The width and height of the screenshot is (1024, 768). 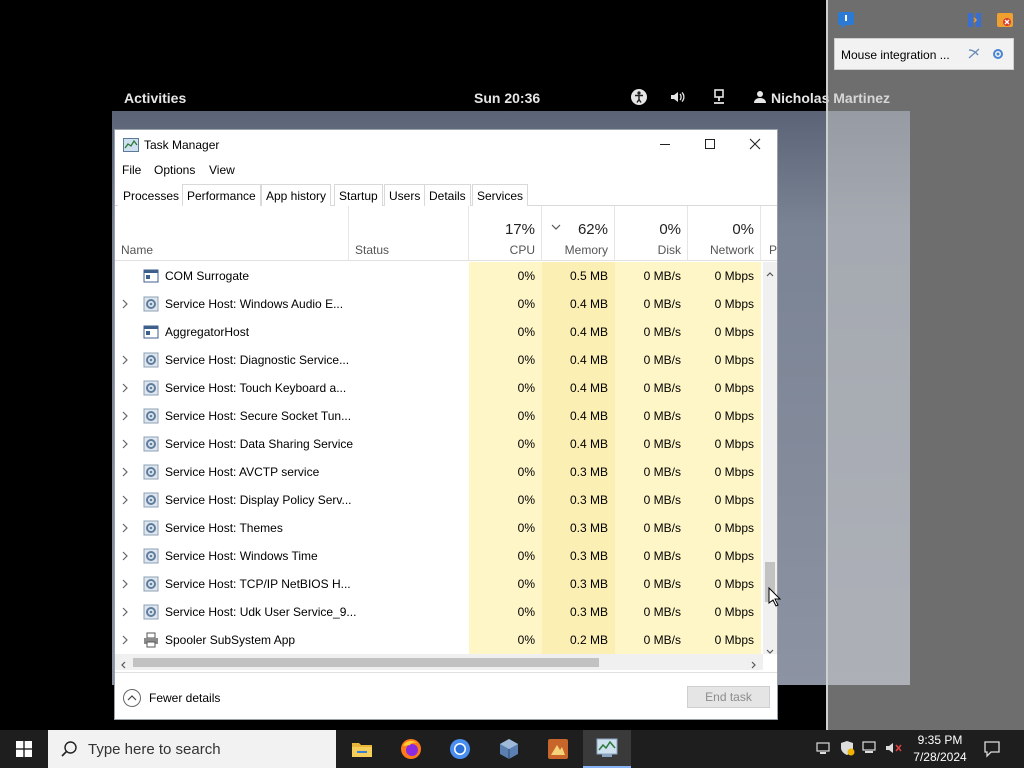 I want to click on task-manager-icon, so click(x=607, y=747).